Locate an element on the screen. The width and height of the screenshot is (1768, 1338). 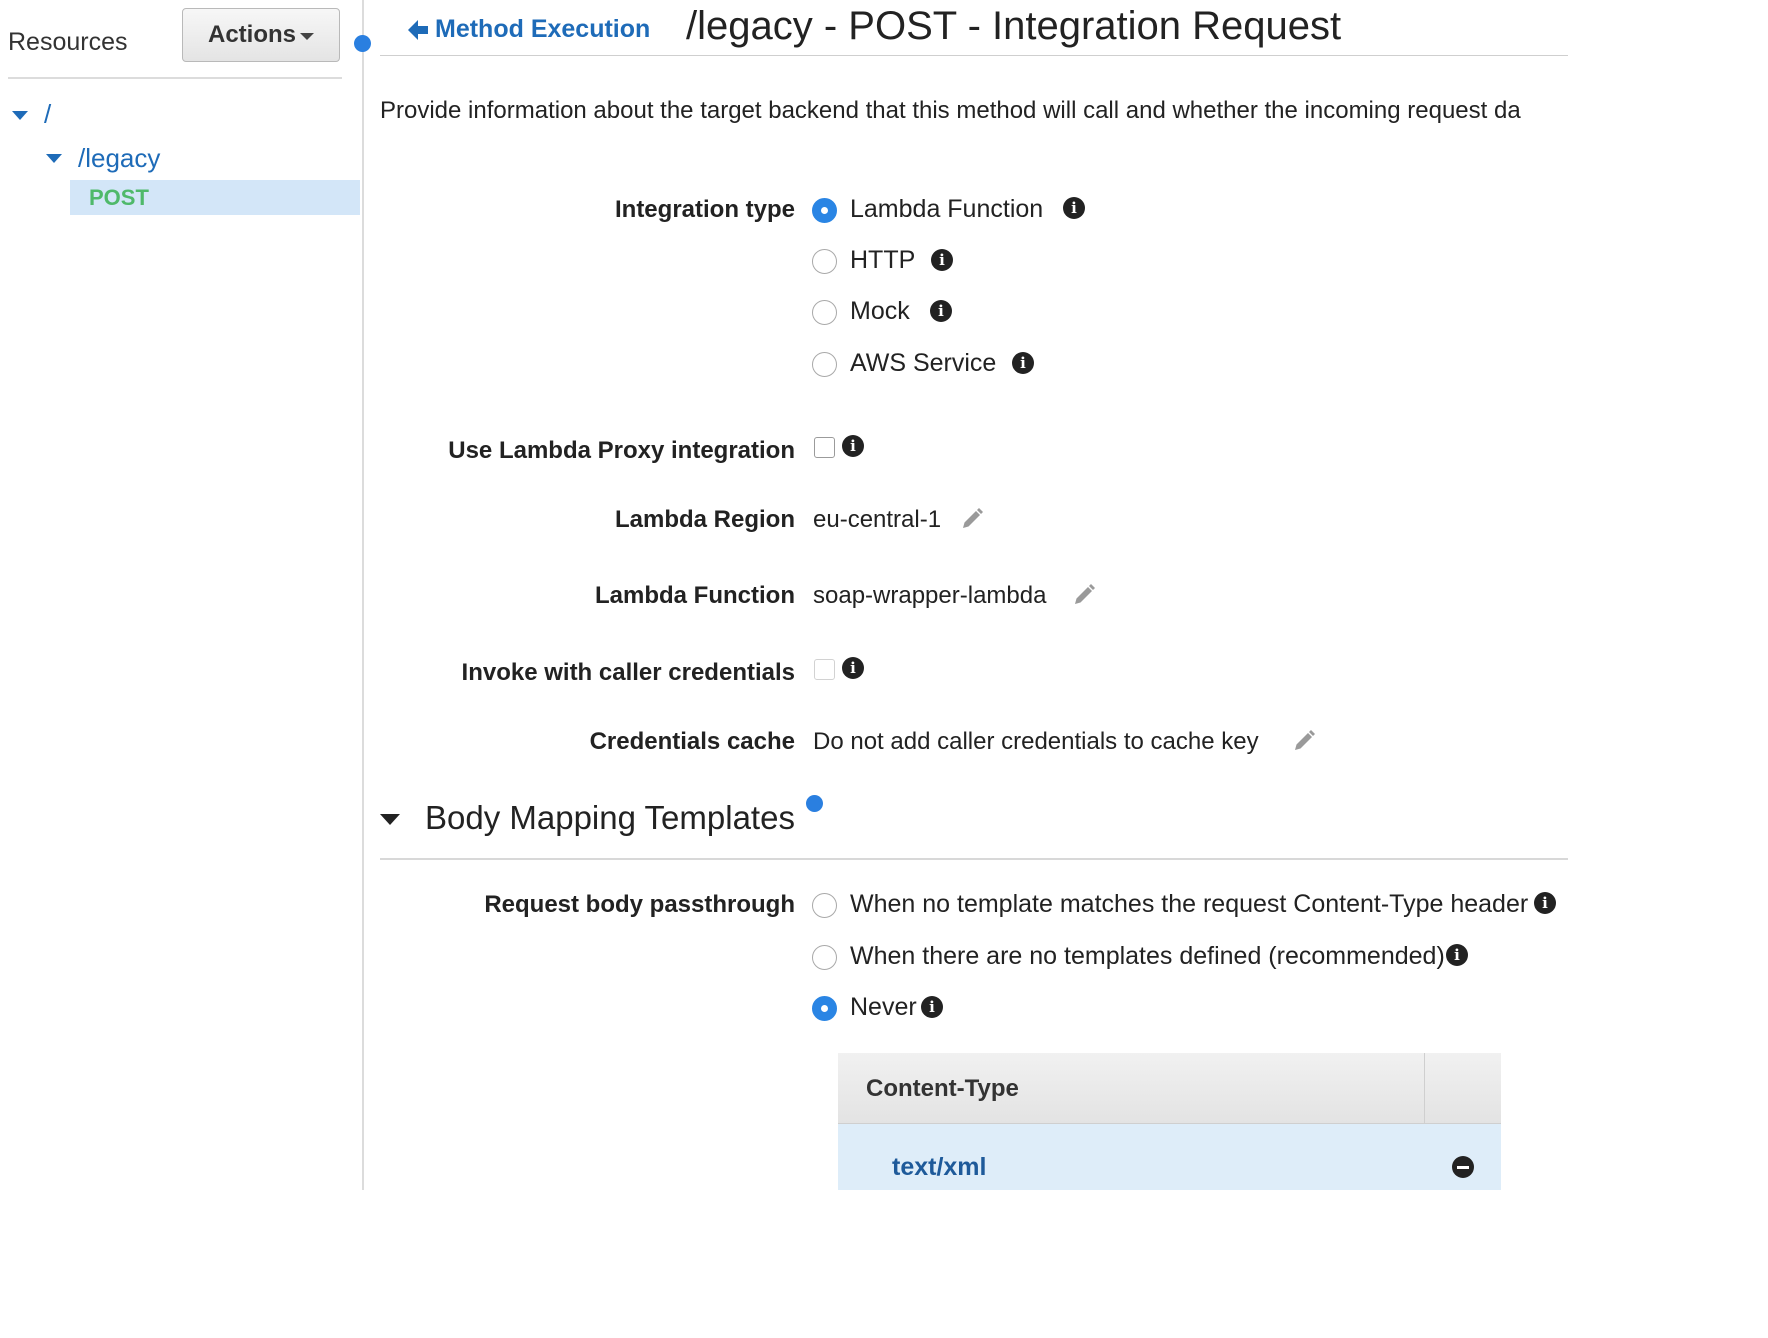
tree-expand-root-icon is located at coordinates (20, 115).